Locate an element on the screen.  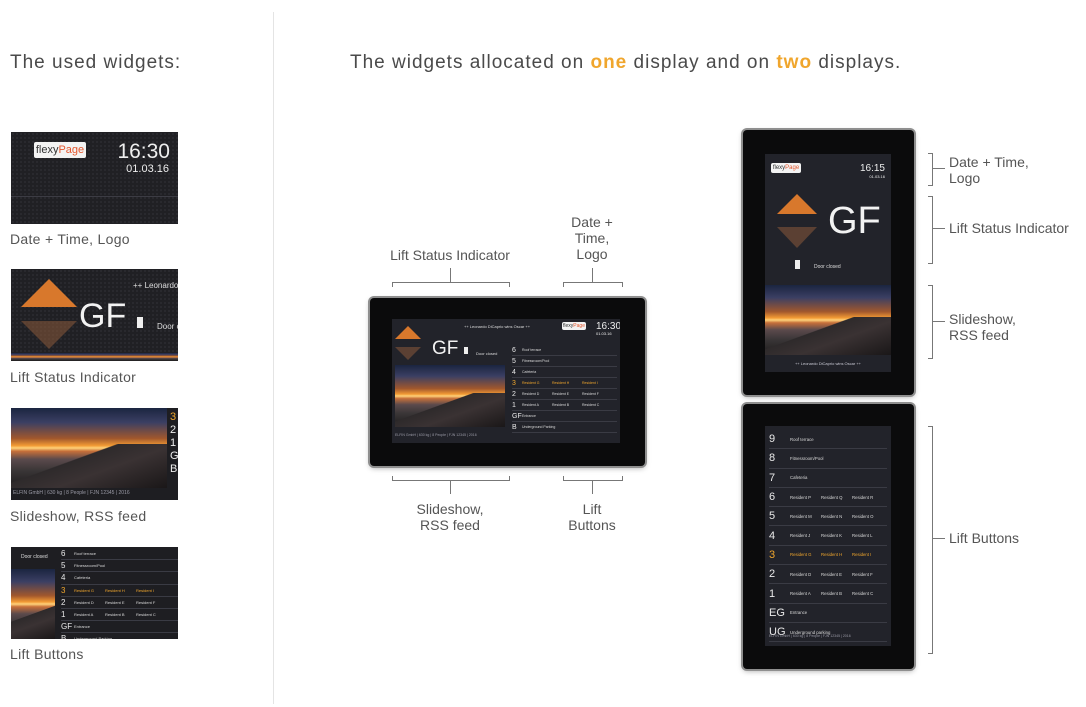
bracket-slideshow is located at coordinates (451, 478).